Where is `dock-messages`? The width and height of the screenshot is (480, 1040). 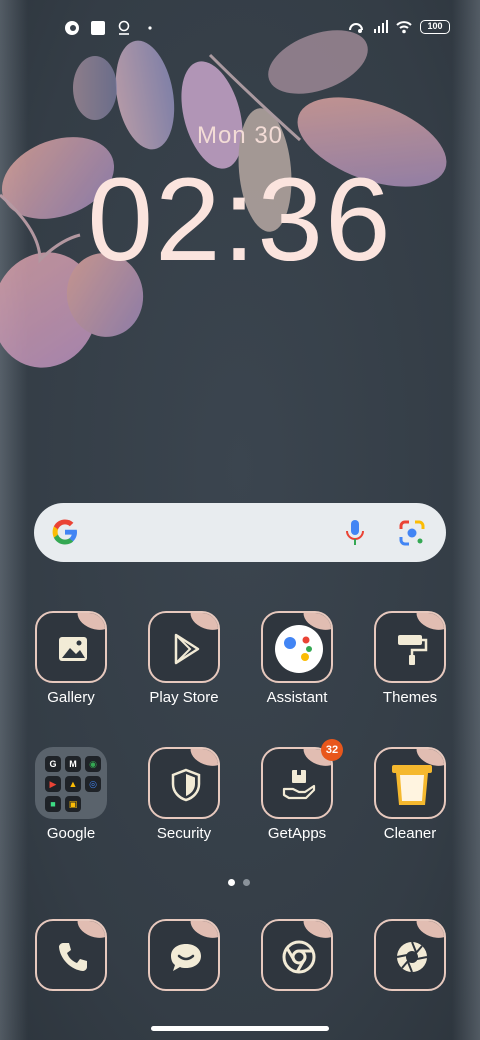
dock-messages is located at coordinates (184, 955).